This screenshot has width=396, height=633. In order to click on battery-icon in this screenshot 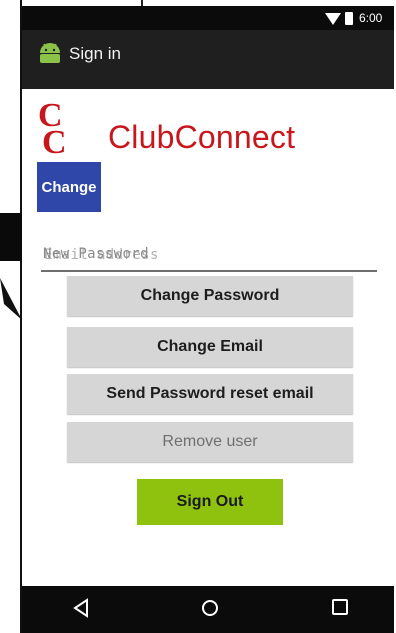, I will do `click(349, 18)`.